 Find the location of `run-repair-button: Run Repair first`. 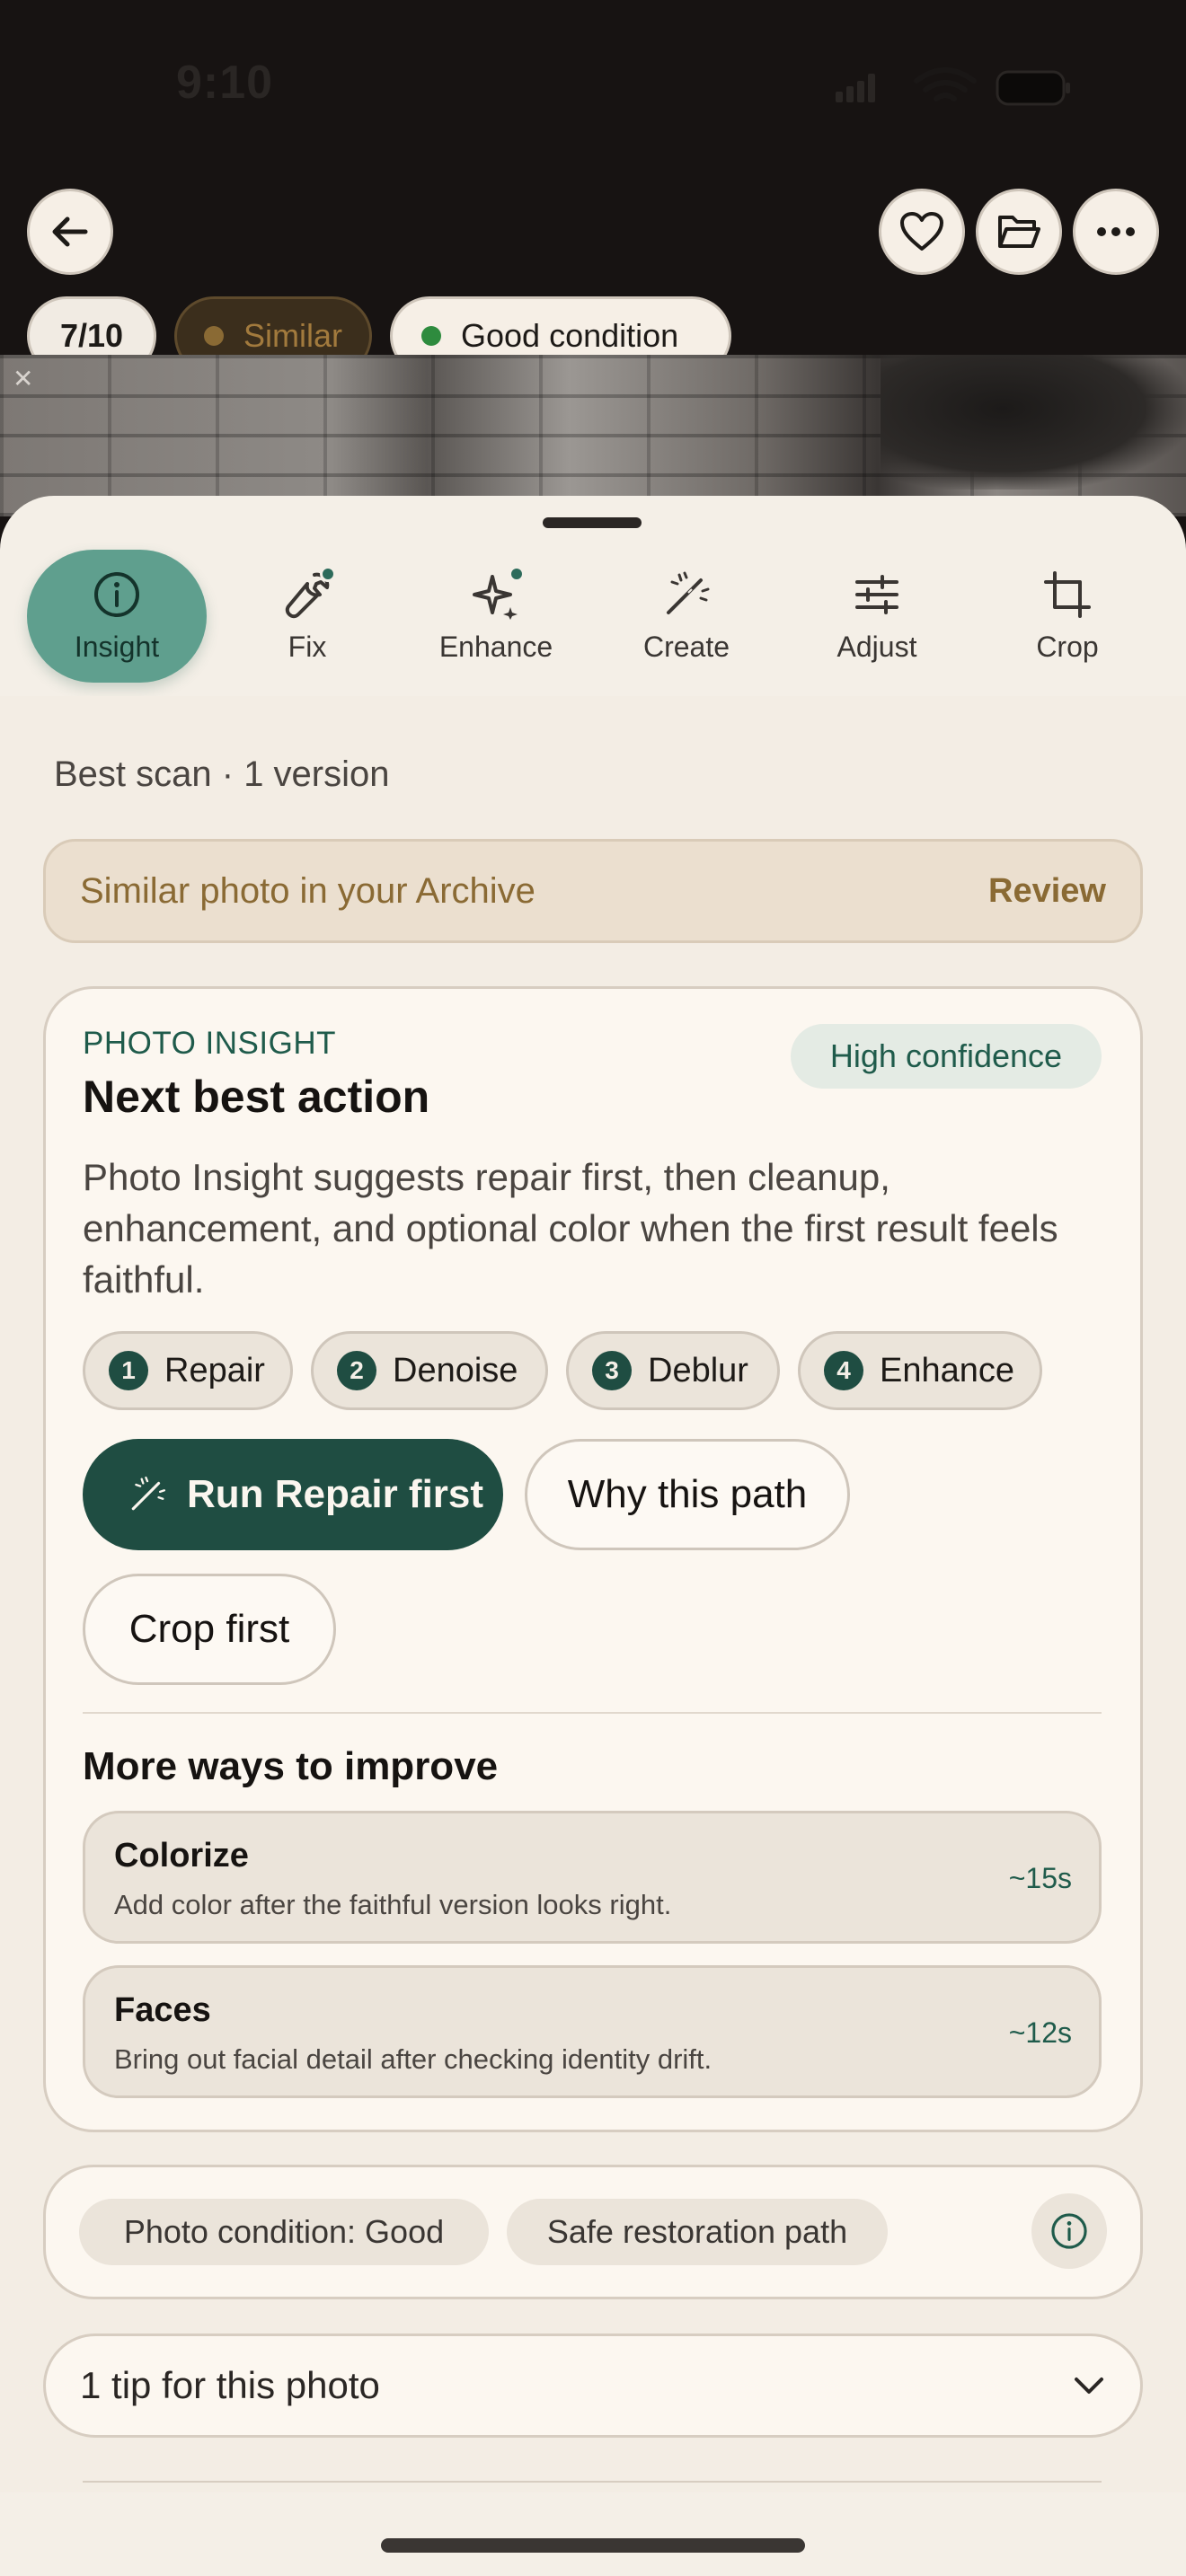

run-repair-button: Run Repair first is located at coordinates (293, 1494).